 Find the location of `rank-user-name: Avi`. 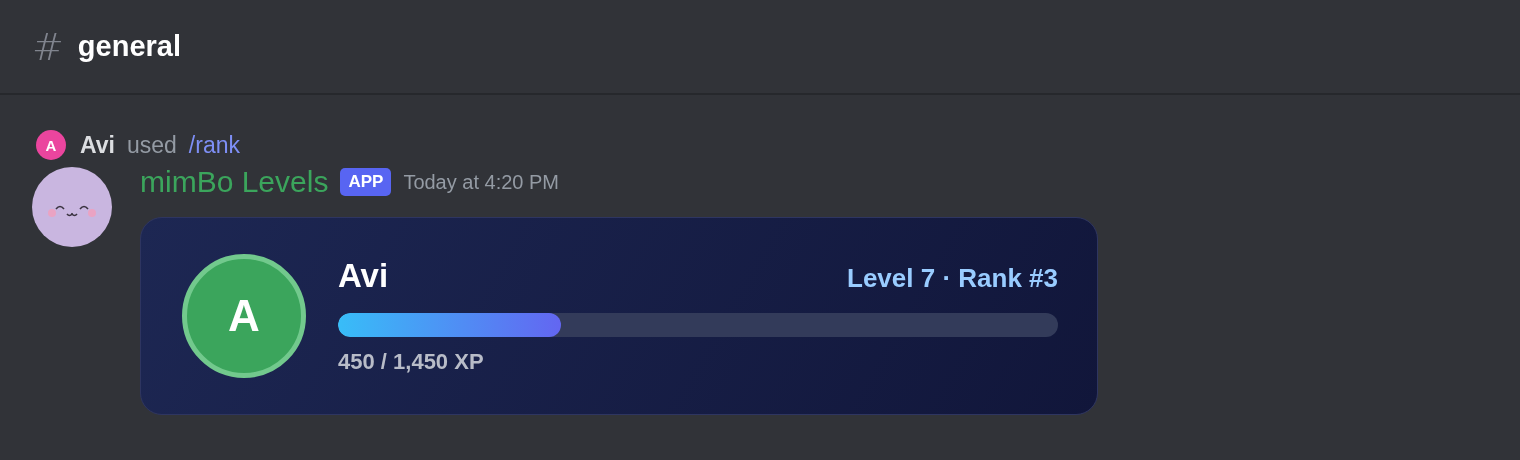

rank-user-name: Avi is located at coordinates (363, 276).